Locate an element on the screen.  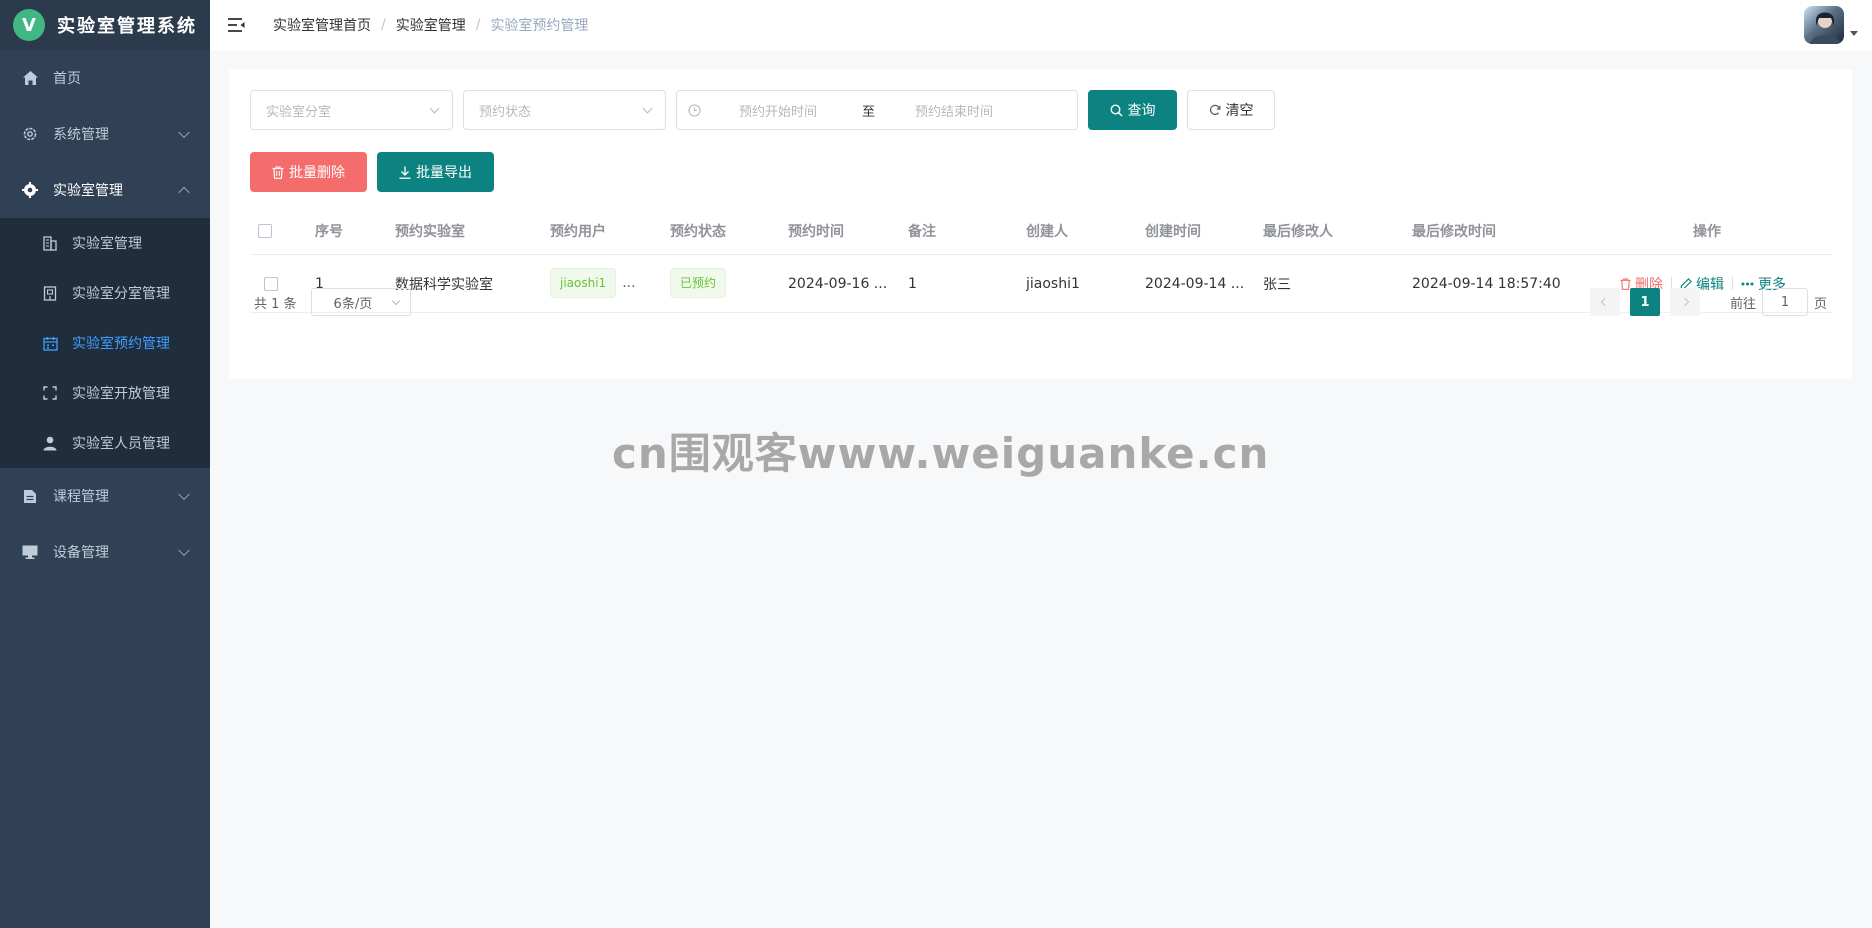
column-header: 最后修改时间 is located at coordinates (1454, 231).